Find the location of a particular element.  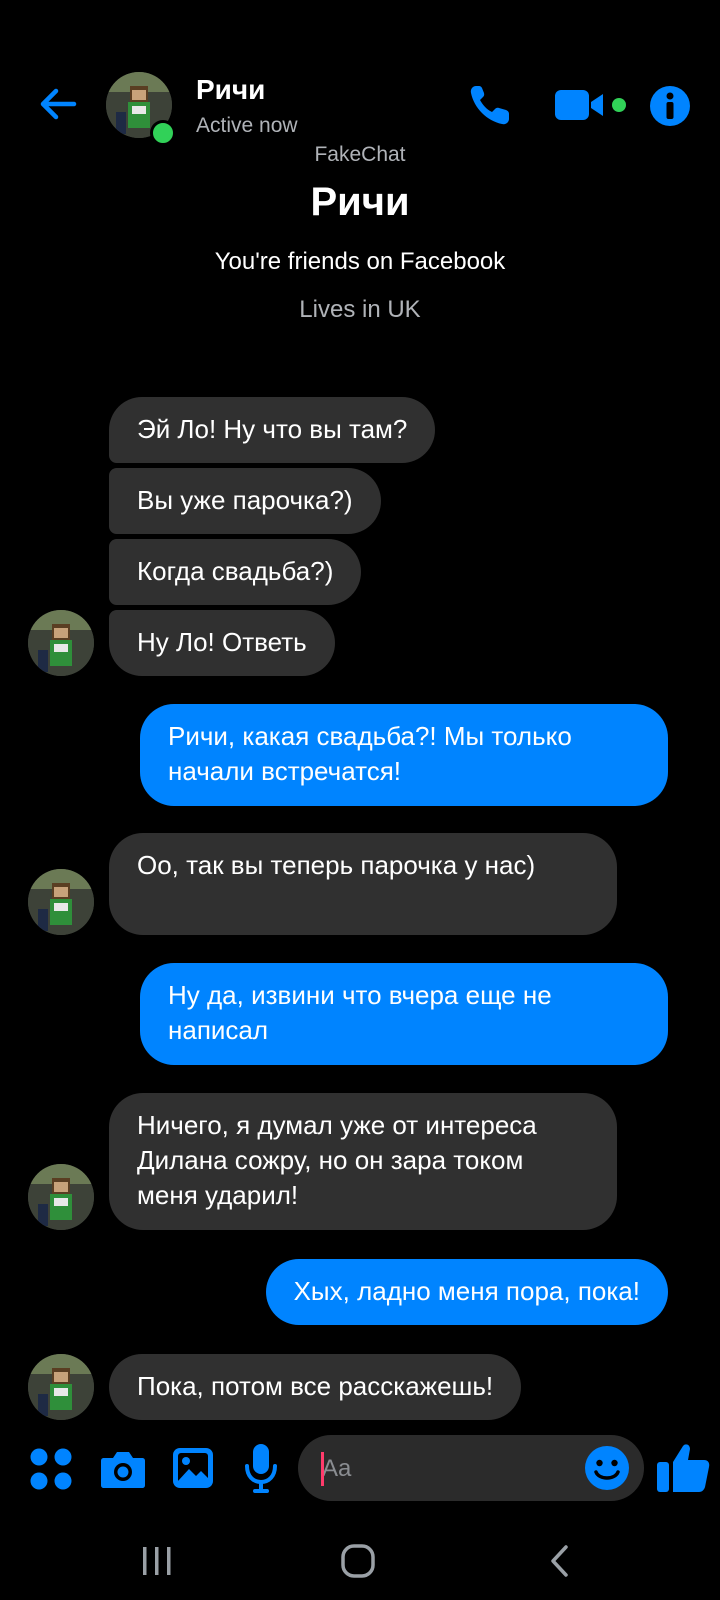

thumbs-up-icon is located at coordinates (683, 1468).